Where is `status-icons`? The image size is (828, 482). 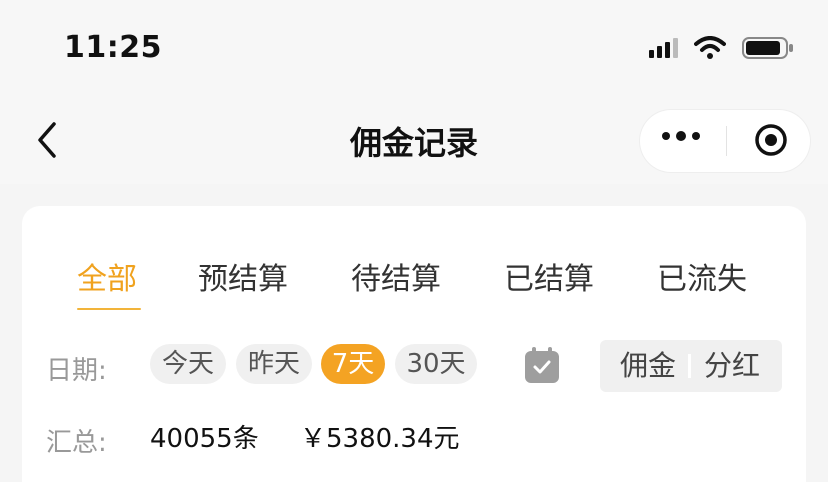
status-icons is located at coordinates (721, 48).